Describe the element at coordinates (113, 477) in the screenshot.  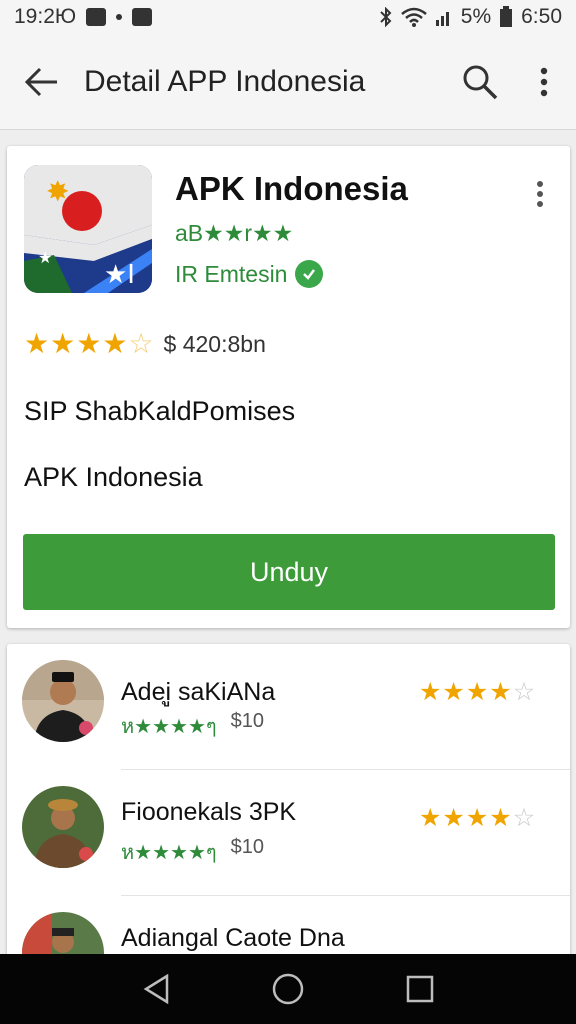
I see `description-line-2: APK Indonesia` at that location.